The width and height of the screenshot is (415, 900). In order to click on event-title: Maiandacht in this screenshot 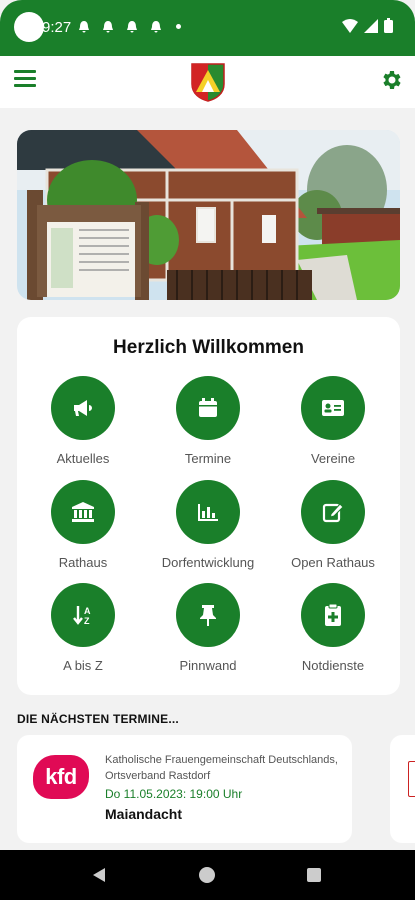, I will do `click(144, 814)`.